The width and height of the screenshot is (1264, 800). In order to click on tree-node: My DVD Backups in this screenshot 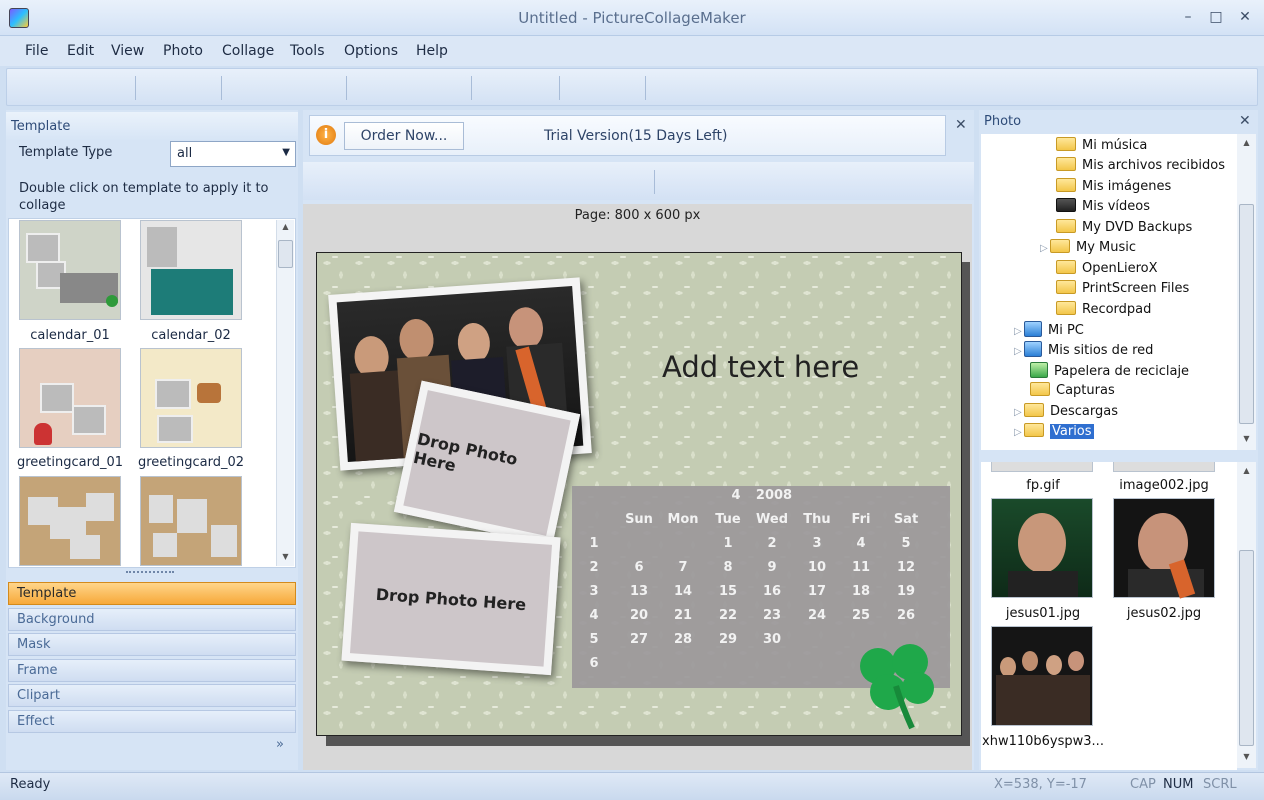, I will do `click(1124, 227)`.